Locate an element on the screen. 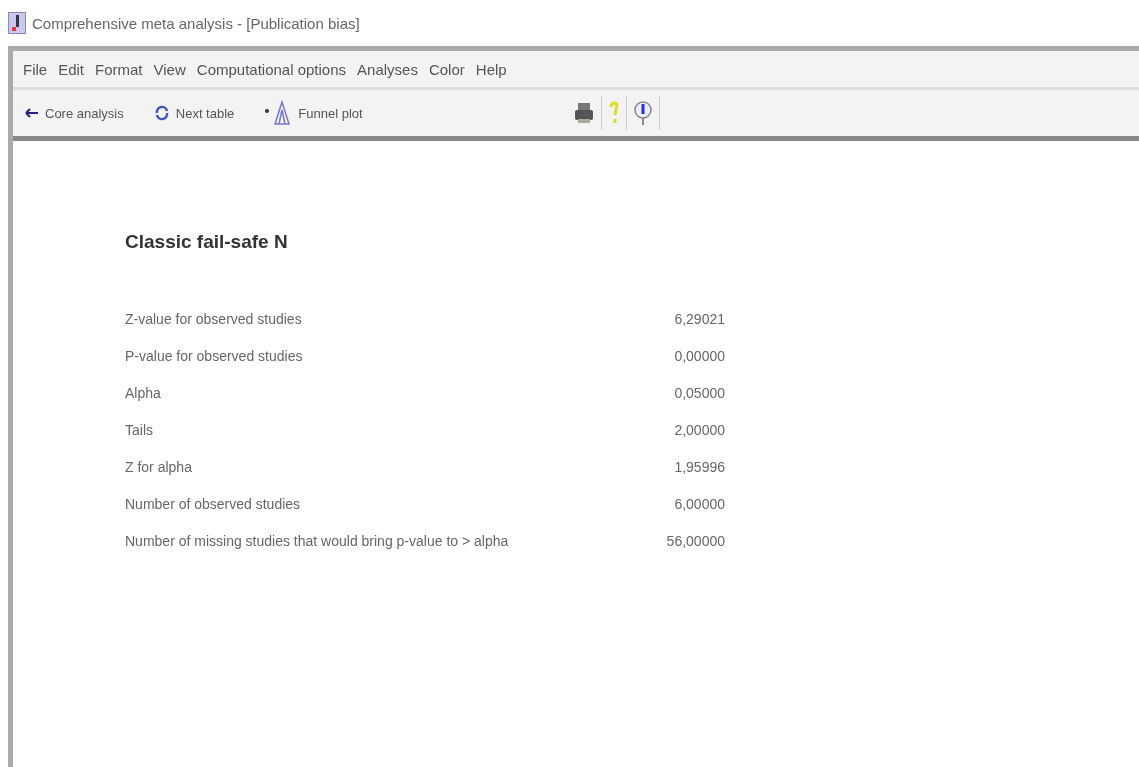 The width and height of the screenshot is (1139, 767). row-value: 6,00000 is located at coordinates (699, 504).